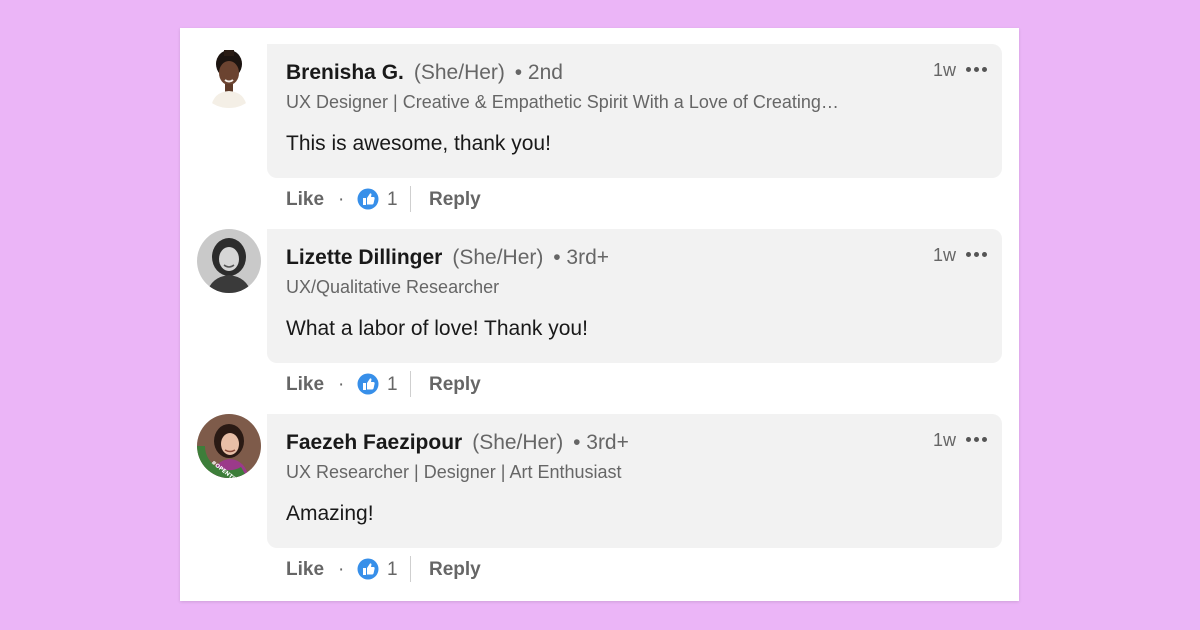 Image resolution: width=1200 pixels, height=630 pixels. What do you see at coordinates (437, 328) in the screenshot?
I see `comment-text: What a labor of love! Thank you!` at bounding box center [437, 328].